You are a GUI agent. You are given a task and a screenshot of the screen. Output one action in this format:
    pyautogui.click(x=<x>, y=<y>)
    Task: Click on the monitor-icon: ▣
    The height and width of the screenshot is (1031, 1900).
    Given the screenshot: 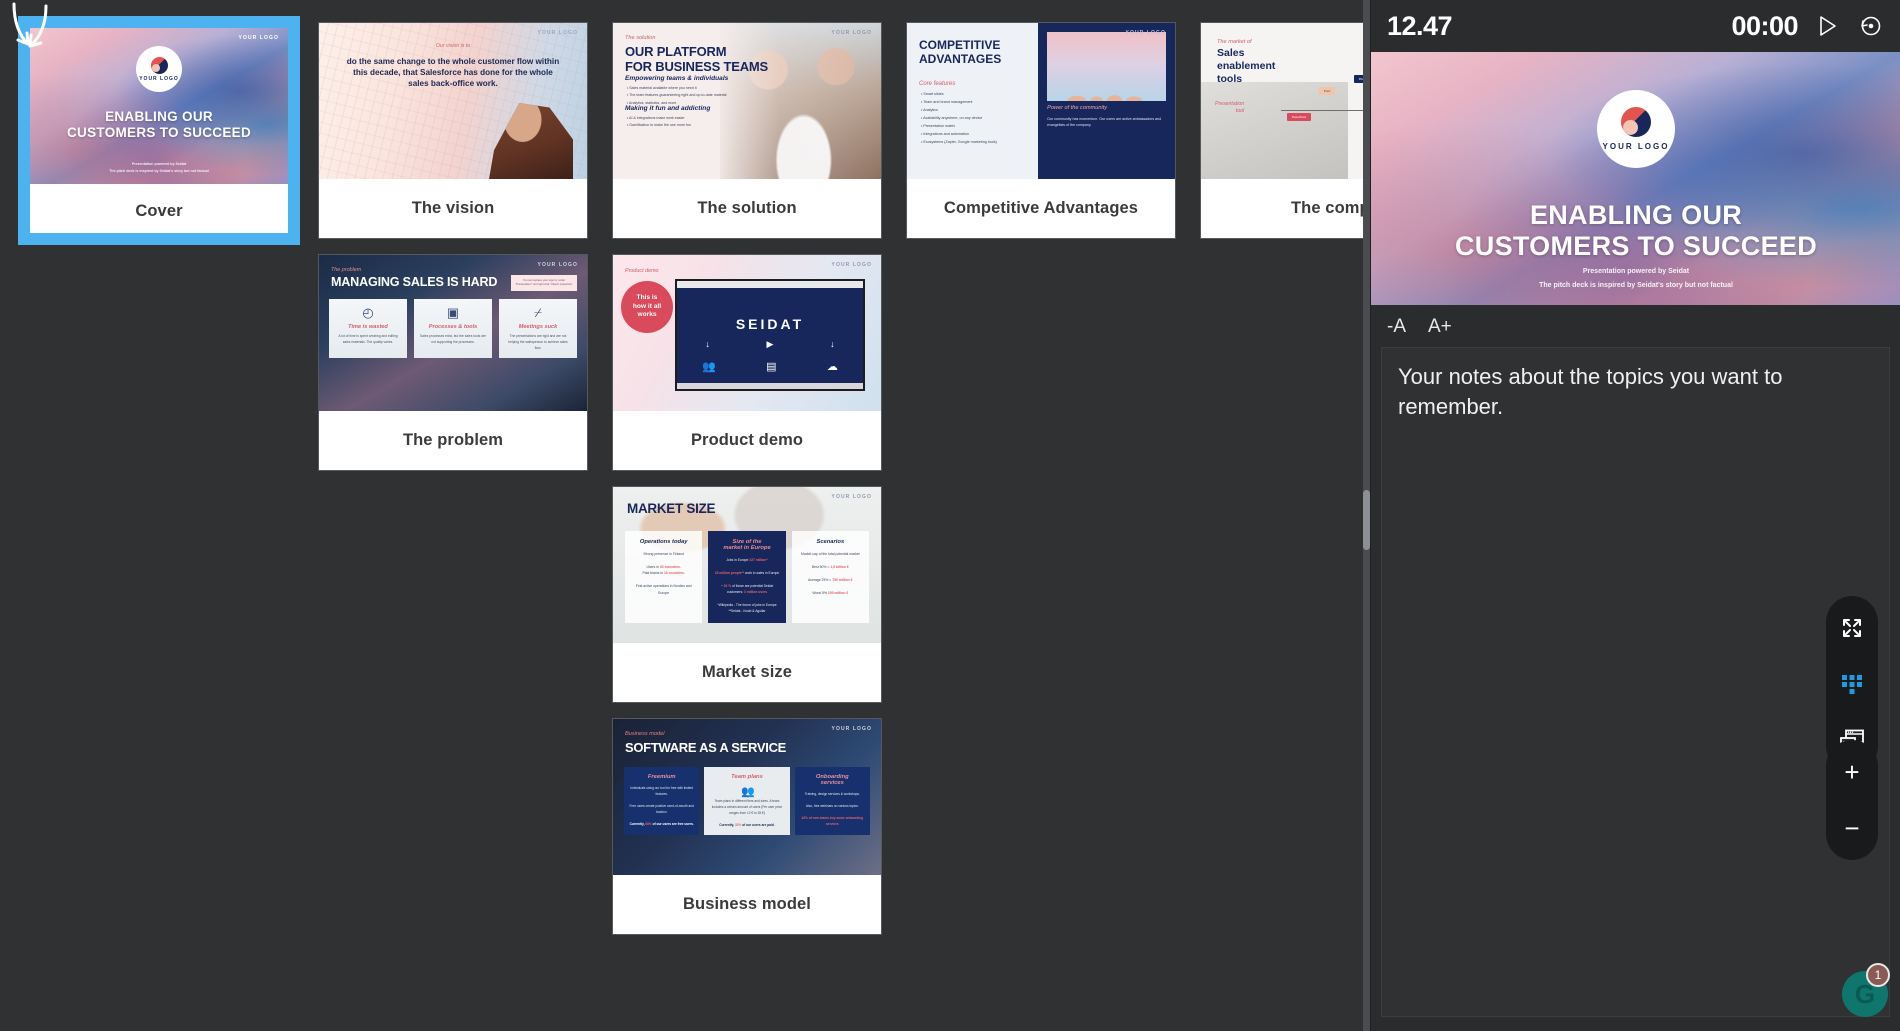 What is the action you would take?
    pyautogui.click(x=453, y=312)
    